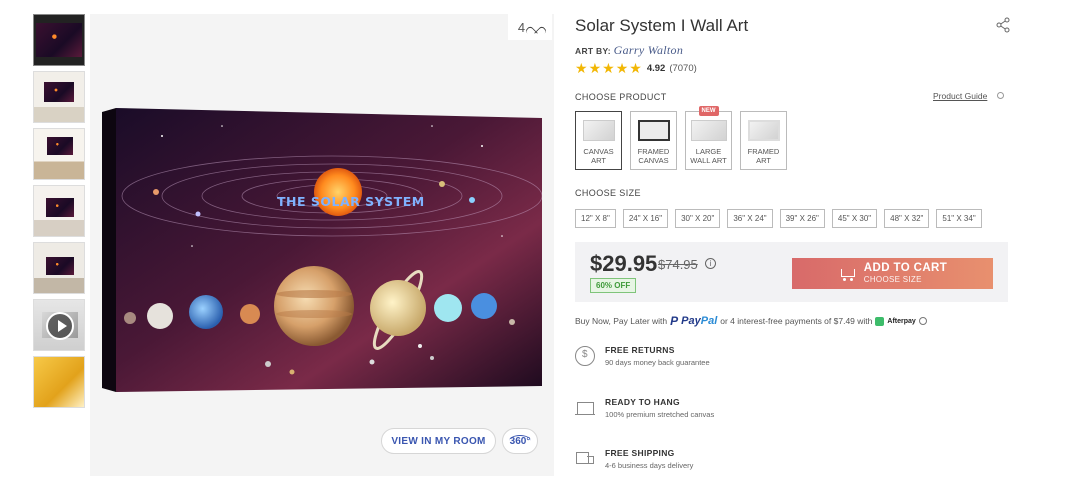 This screenshot has height=485, width=1080. What do you see at coordinates (709, 321) in the screenshot?
I see `paypal-pal: Pal` at bounding box center [709, 321].